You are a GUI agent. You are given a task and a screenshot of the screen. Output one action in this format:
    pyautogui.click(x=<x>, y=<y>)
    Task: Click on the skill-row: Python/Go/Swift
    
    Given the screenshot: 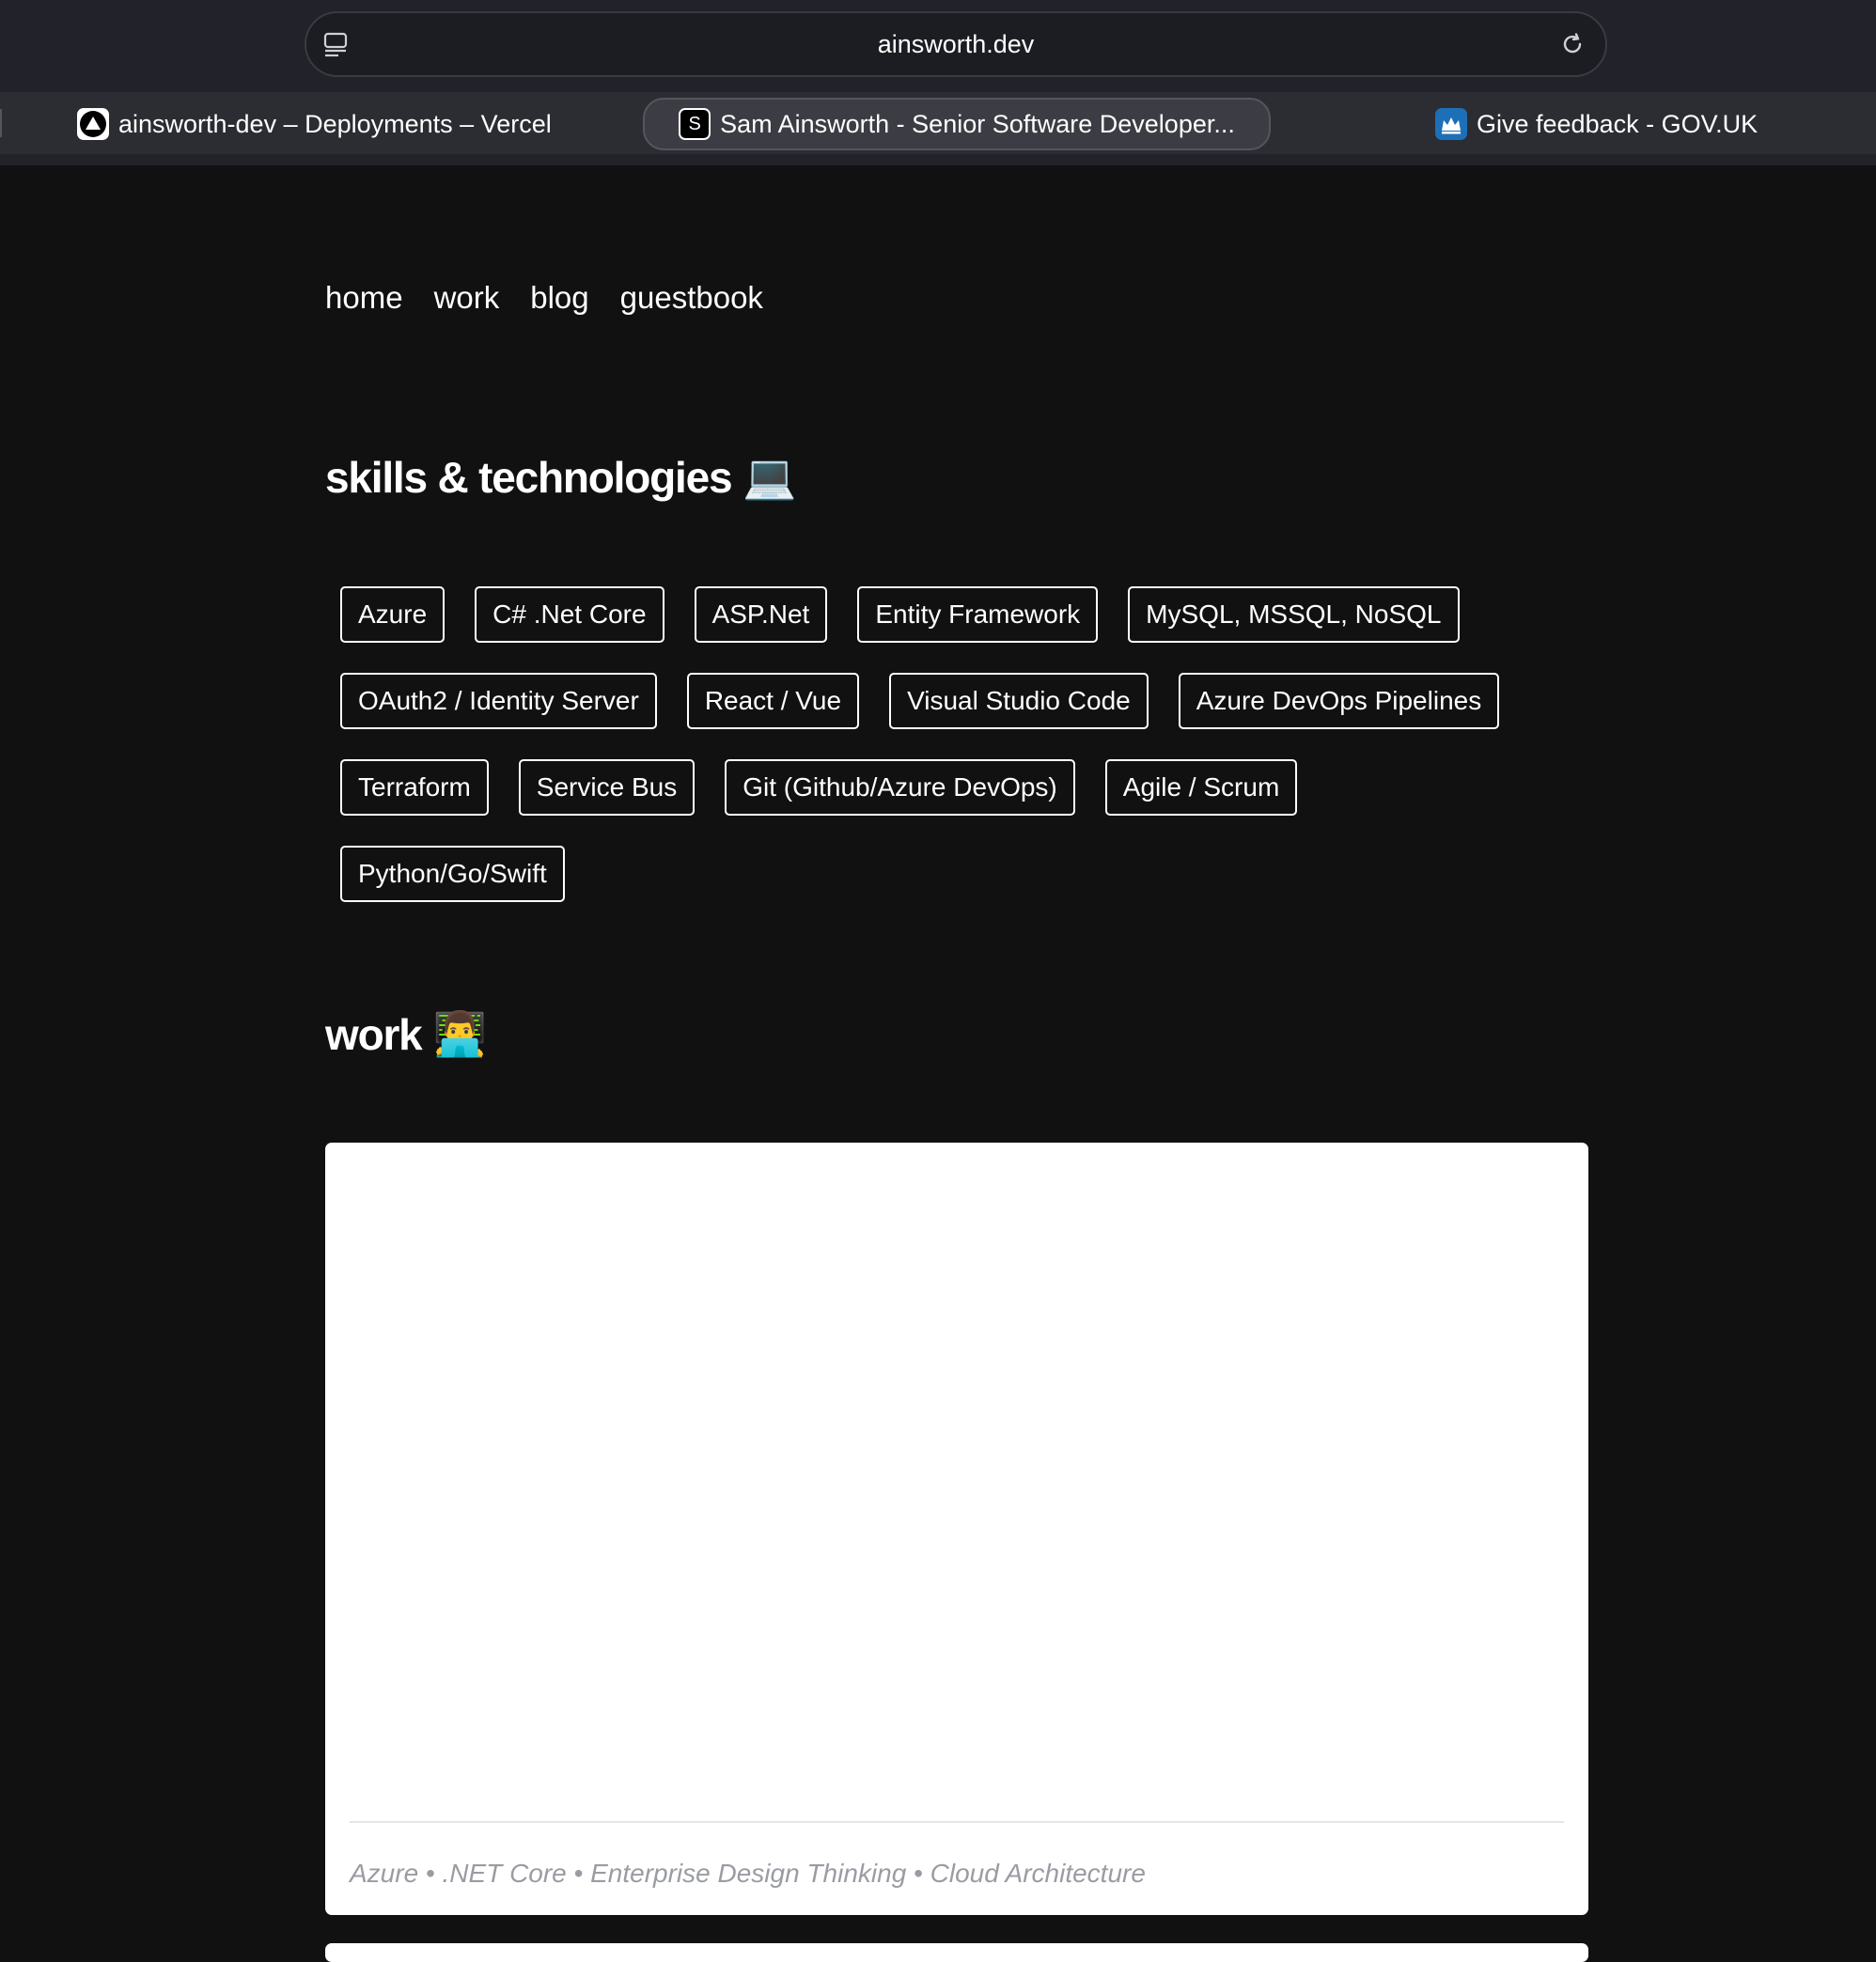 What is the action you would take?
    pyautogui.click(x=951, y=874)
    